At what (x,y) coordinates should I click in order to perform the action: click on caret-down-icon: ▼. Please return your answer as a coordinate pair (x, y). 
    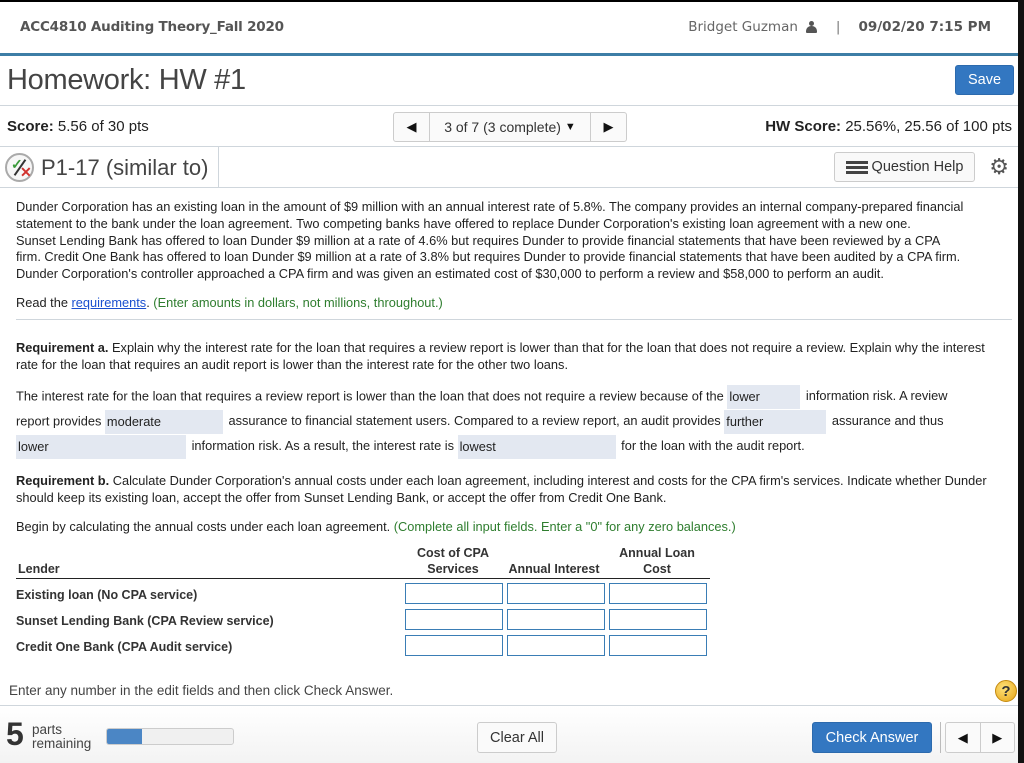
    Looking at the image, I should click on (570, 127).